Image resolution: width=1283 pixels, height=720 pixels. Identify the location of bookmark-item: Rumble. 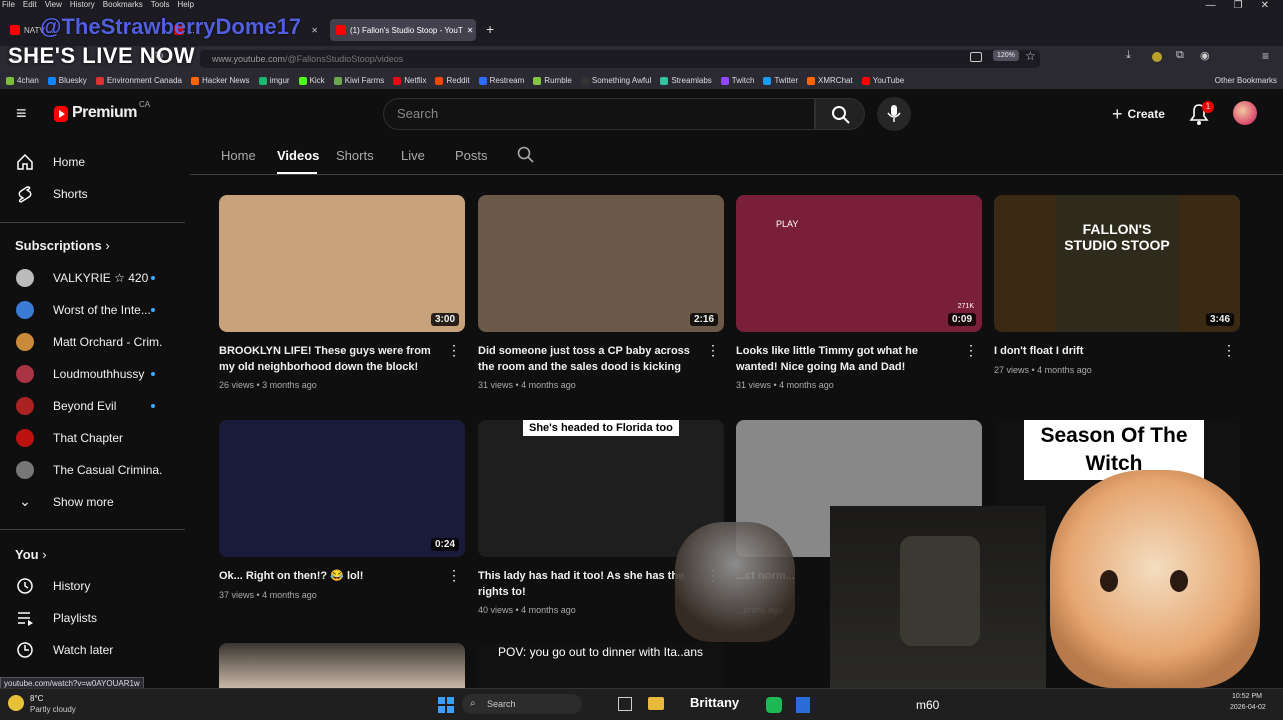
(552, 80).